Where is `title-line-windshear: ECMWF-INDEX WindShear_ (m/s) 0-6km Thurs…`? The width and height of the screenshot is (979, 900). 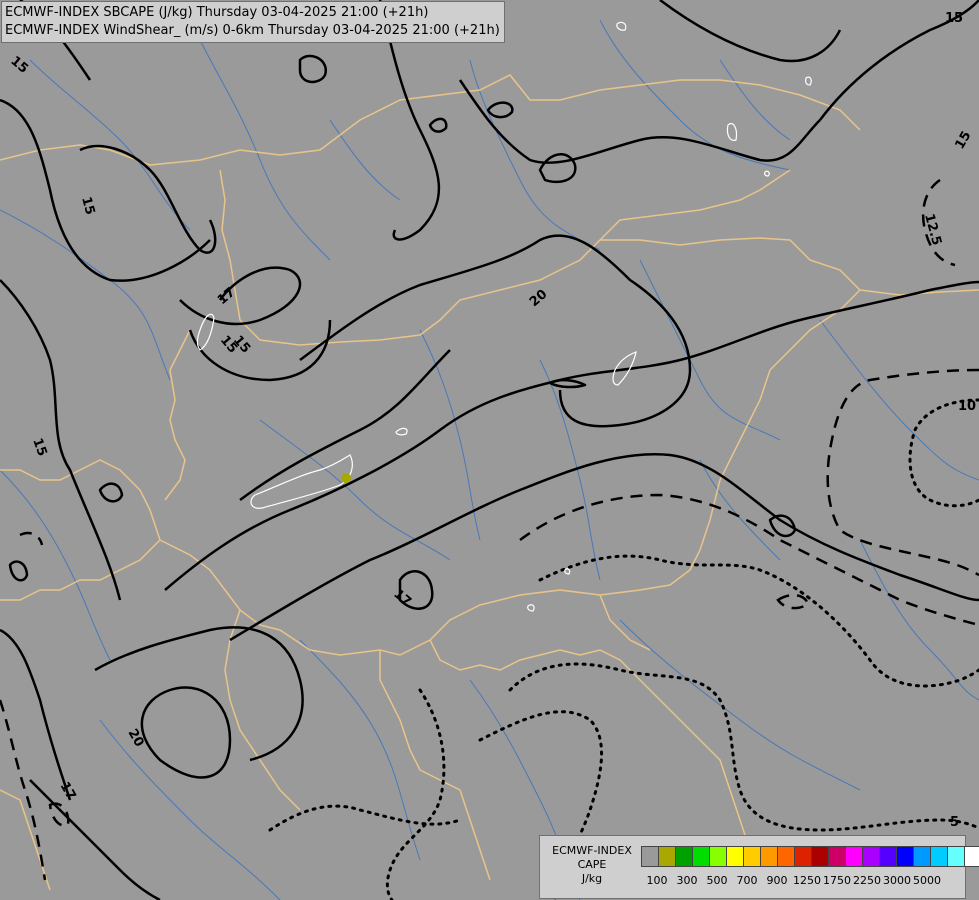
title-line-windshear: ECMWF-INDEX WindShear_ (m/s) 0-6km Thurs… is located at coordinates (252, 30).